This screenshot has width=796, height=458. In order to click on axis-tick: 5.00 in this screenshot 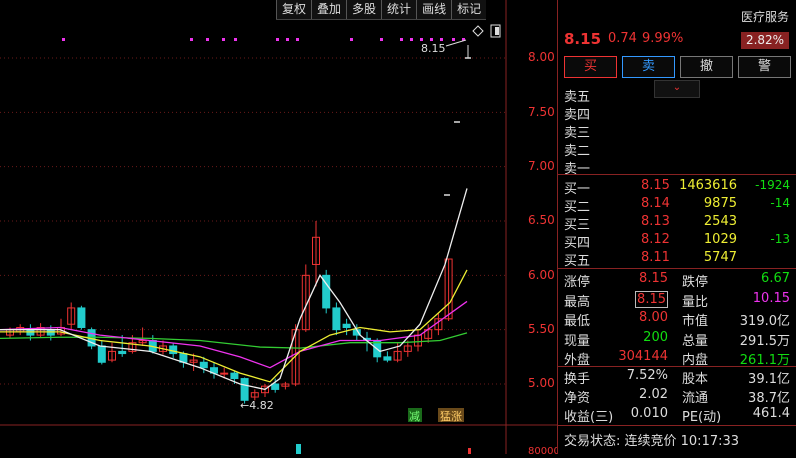, I will do `click(541, 383)`.